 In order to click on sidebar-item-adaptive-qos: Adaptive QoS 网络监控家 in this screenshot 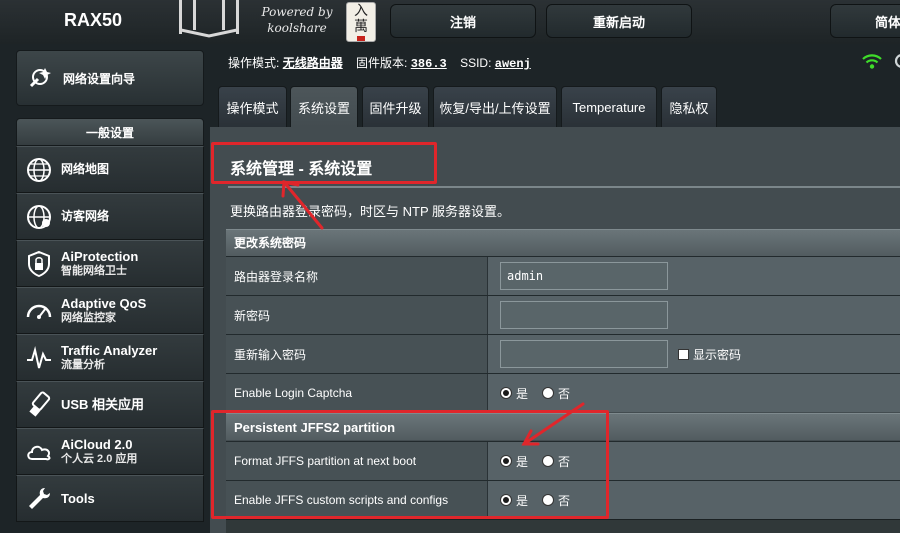, I will do `click(110, 310)`.